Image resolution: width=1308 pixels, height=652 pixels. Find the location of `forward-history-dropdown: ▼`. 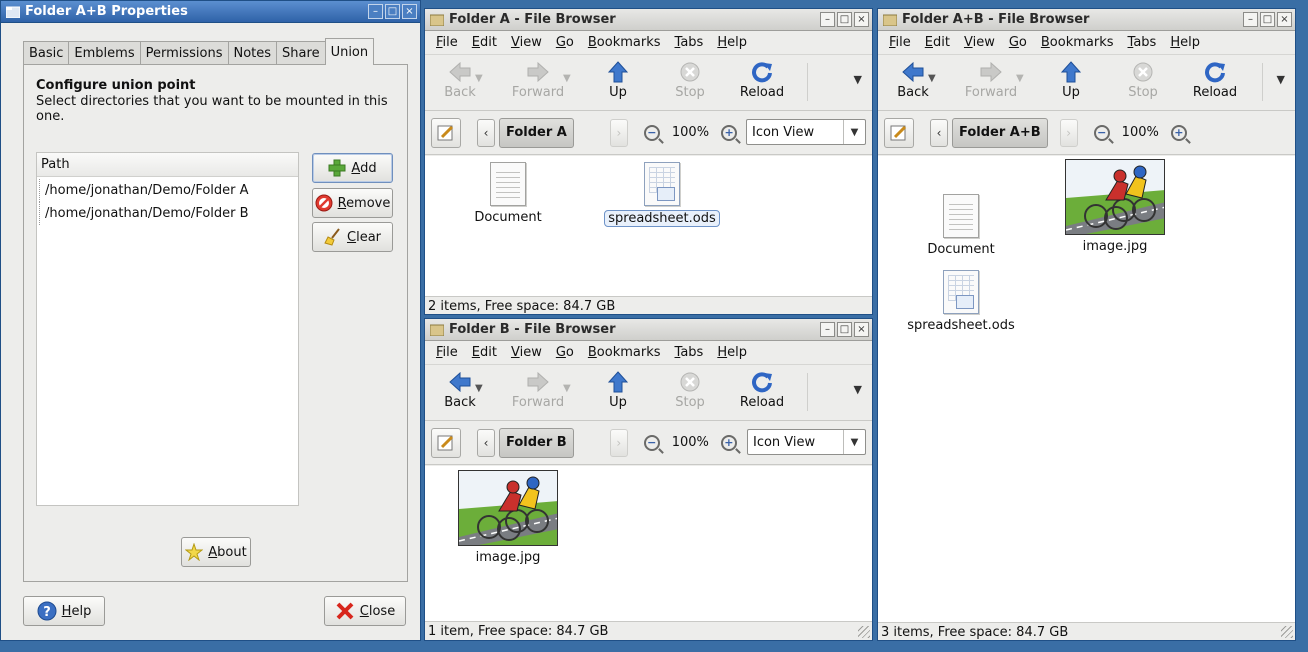

forward-history-dropdown: ▼ is located at coordinates (1020, 78).